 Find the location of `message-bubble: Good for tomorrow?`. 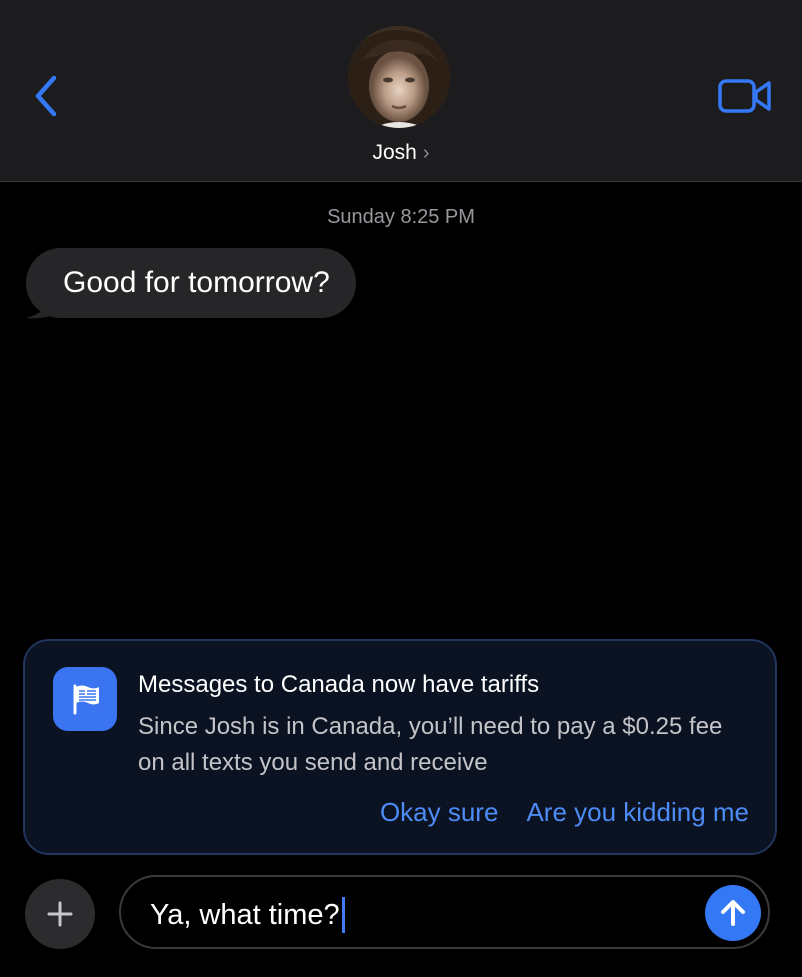

message-bubble: Good for tomorrow? is located at coordinates (191, 283).